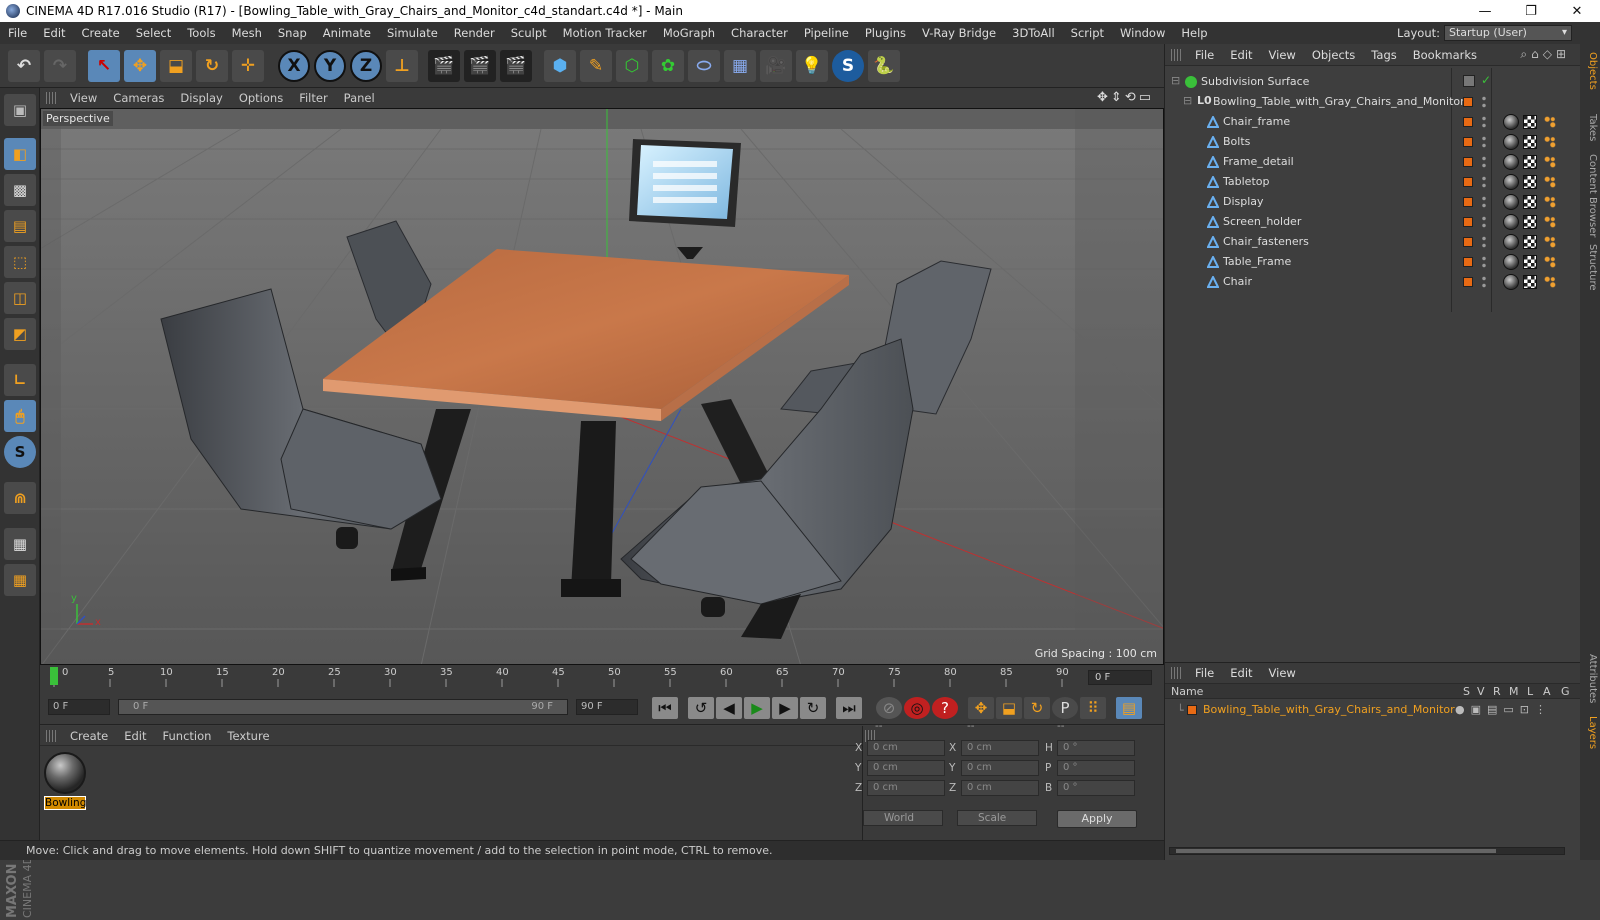  I want to click on size-y-field: 0 cm, so click(1000, 768).